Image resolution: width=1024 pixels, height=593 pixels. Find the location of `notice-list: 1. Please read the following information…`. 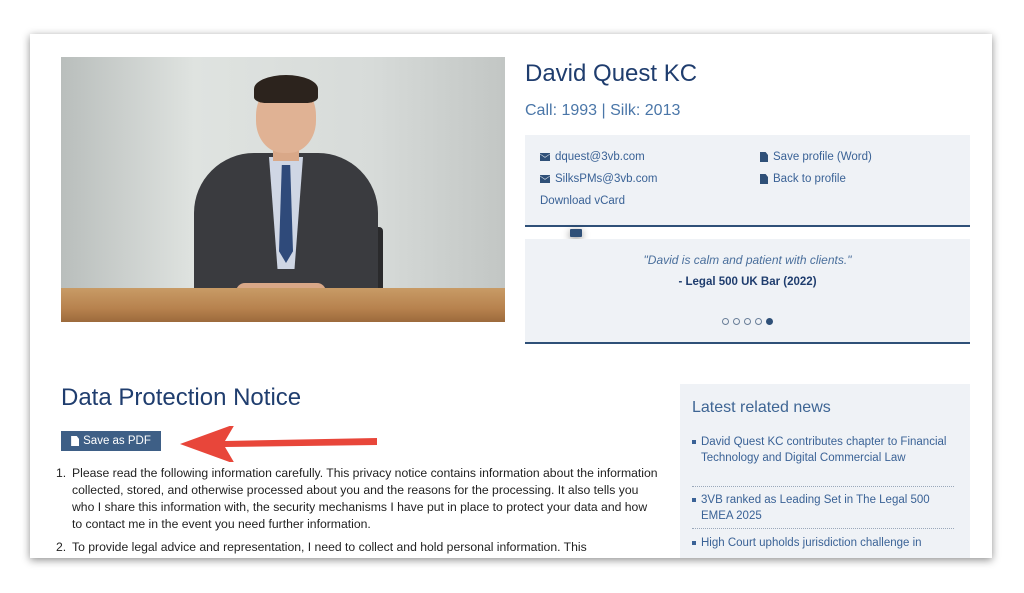

notice-list: 1. Please read the following information… is located at coordinates (356, 511).